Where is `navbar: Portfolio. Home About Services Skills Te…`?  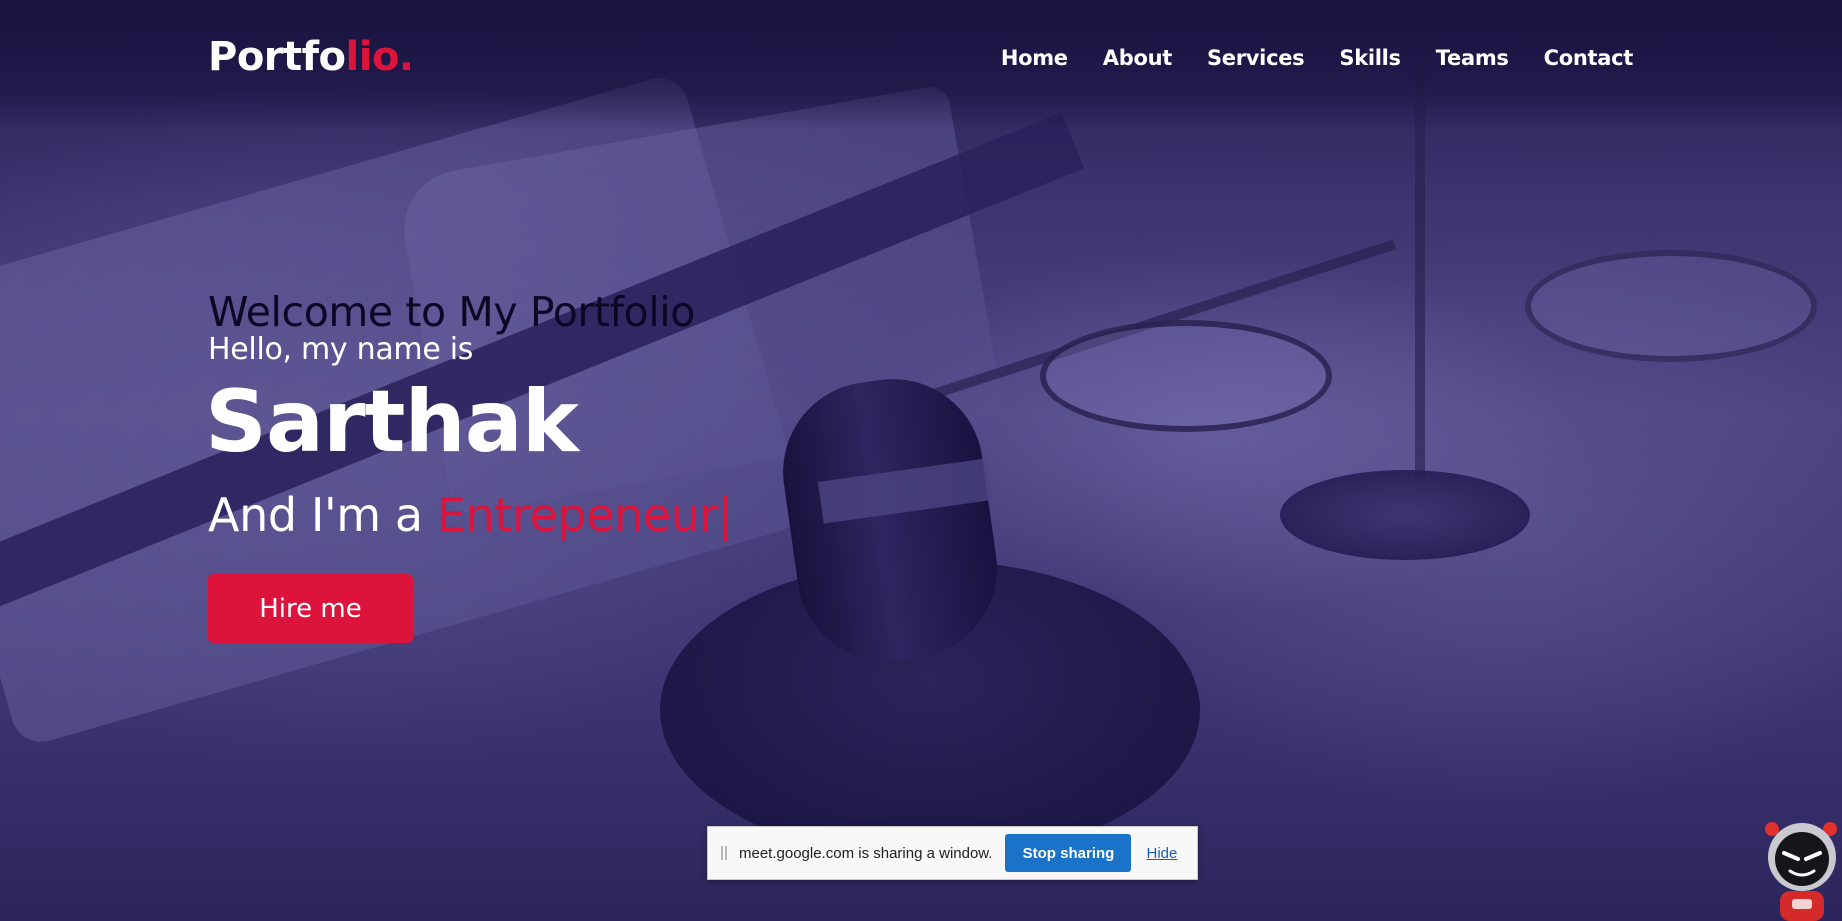
navbar: Portfolio. Home About Services Skills Te… is located at coordinates (921, 60).